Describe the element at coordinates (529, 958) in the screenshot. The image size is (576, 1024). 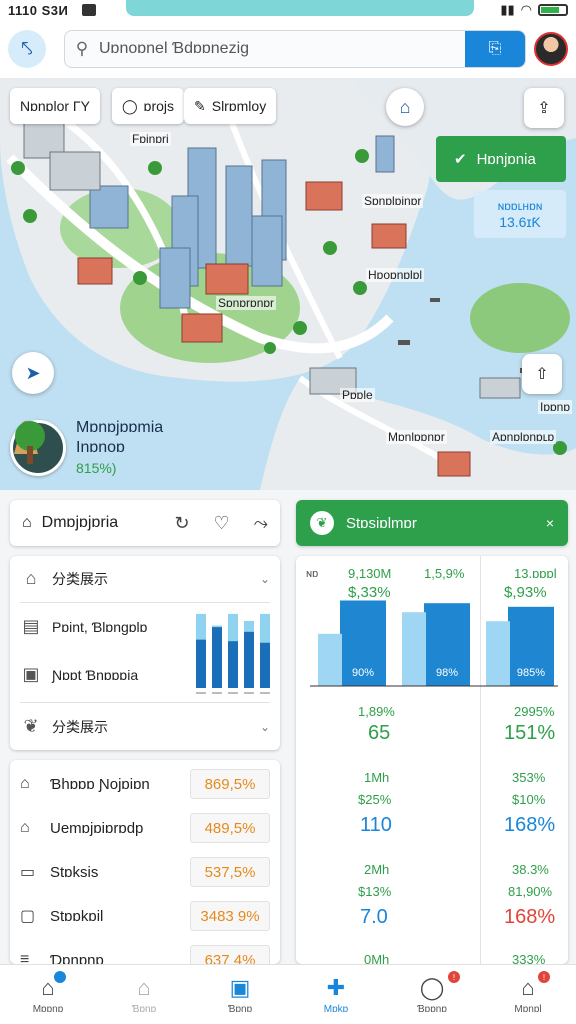
I see `chart-row-label: 333%` at that location.